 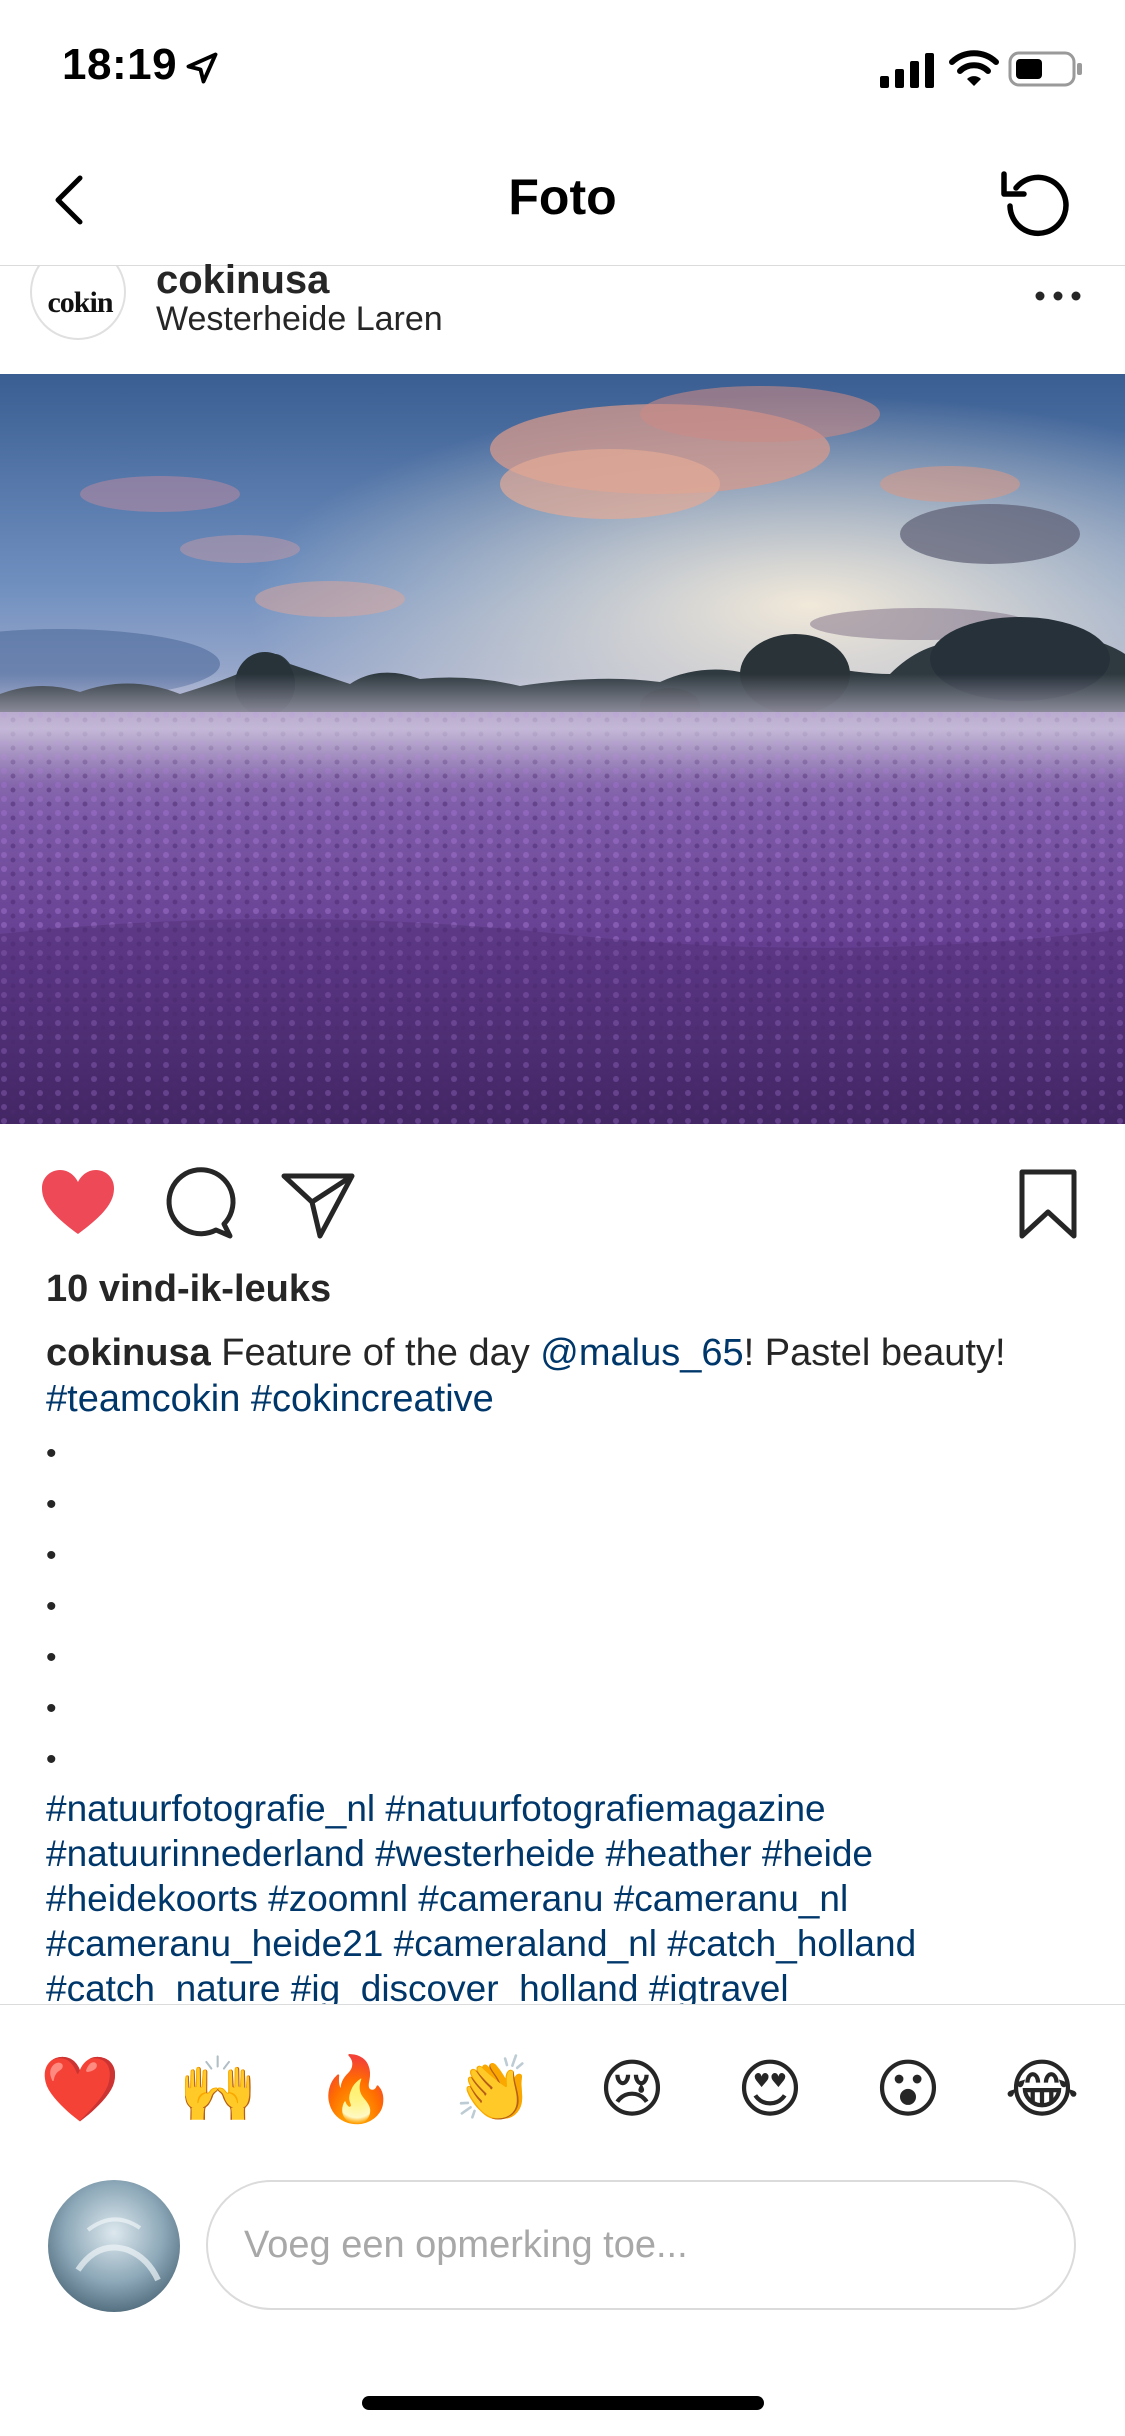 I want to click on location-arrow-icon, so click(x=202, y=68).